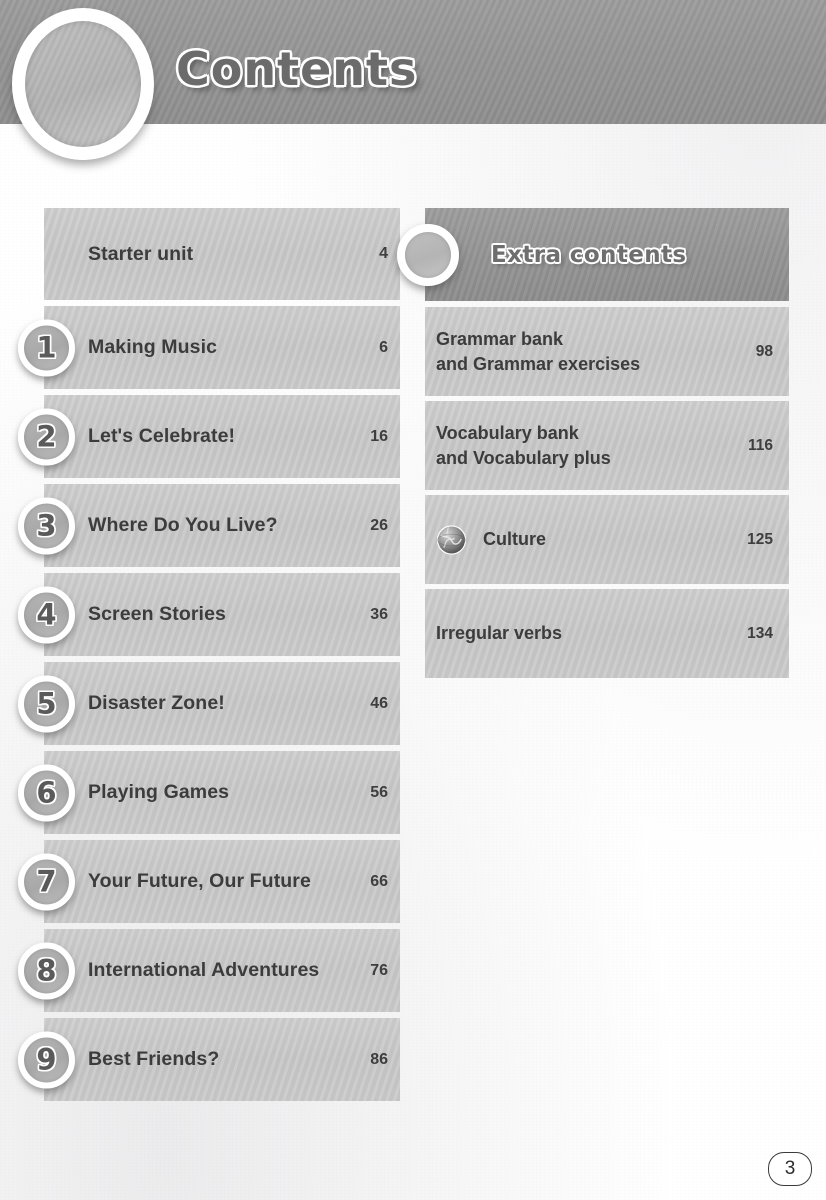 The image size is (826, 1200). Describe the element at coordinates (383, 253) in the screenshot. I see `unit-page-number: 4` at that location.